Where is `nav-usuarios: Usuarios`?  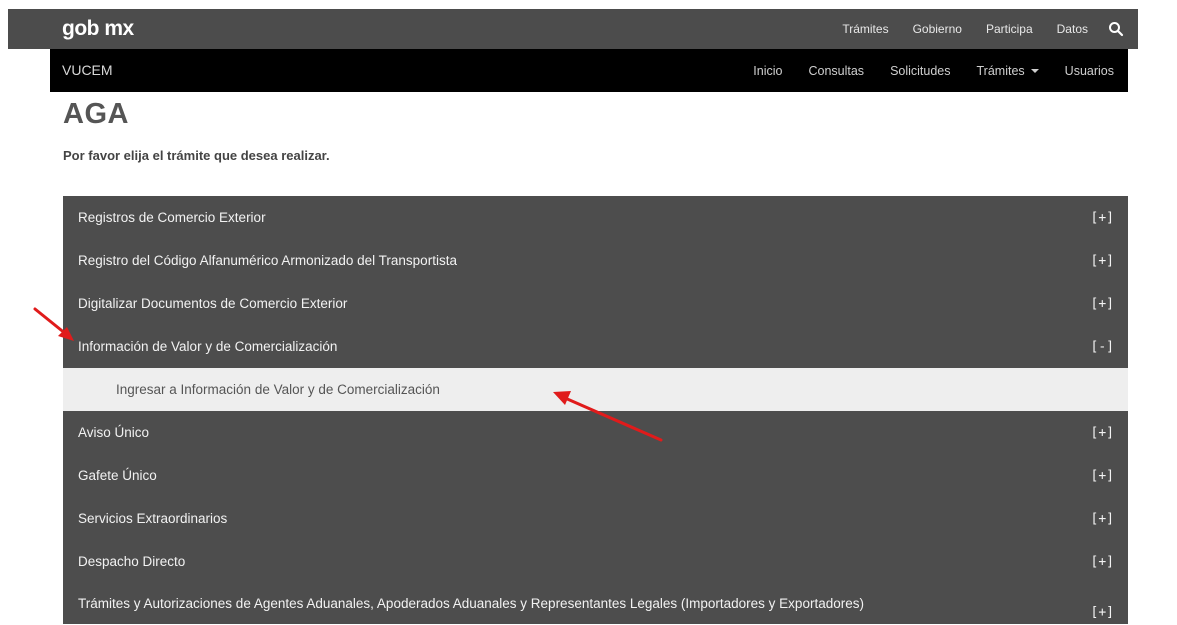
nav-usuarios: Usuarios is located at coordinates (1089, 71).